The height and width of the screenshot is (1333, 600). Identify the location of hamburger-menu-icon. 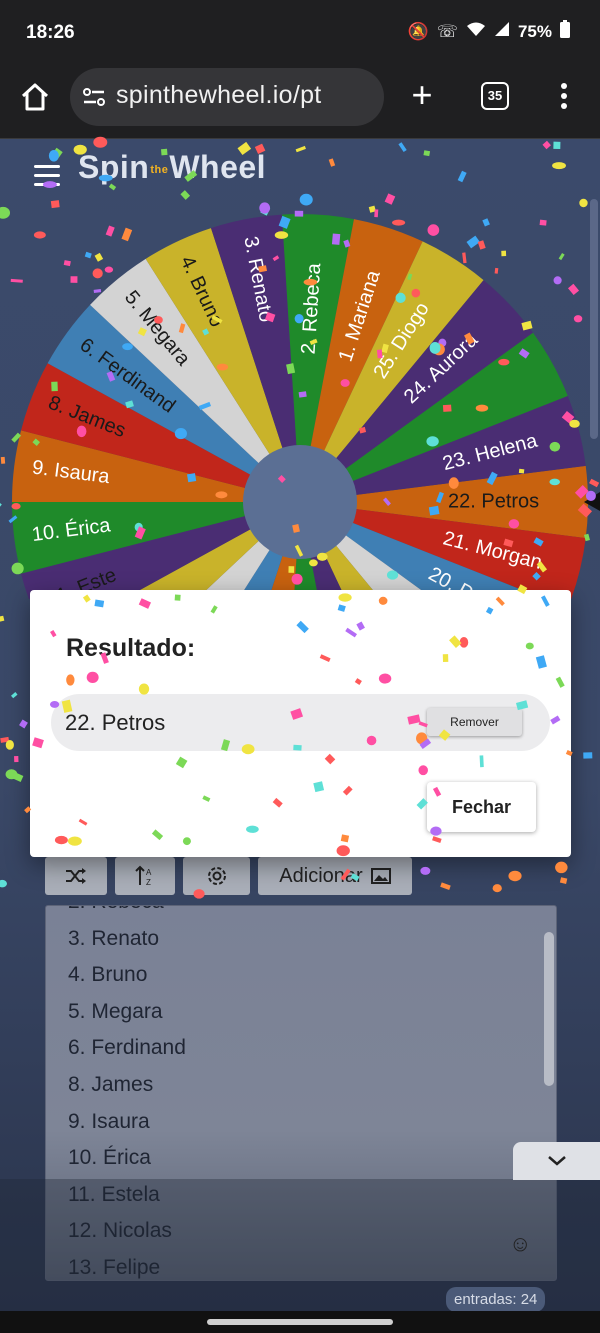
(47, 175).